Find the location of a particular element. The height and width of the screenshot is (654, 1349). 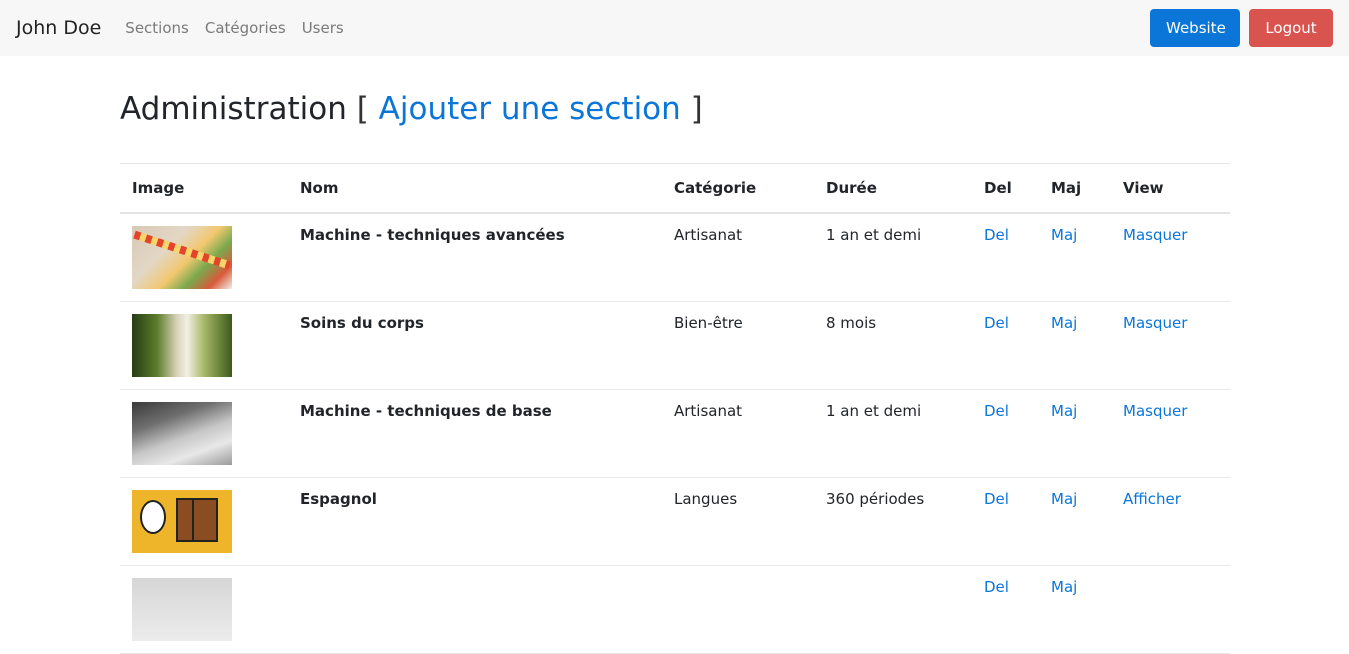

partial-thumbnail is located at coordinates (182, 609).